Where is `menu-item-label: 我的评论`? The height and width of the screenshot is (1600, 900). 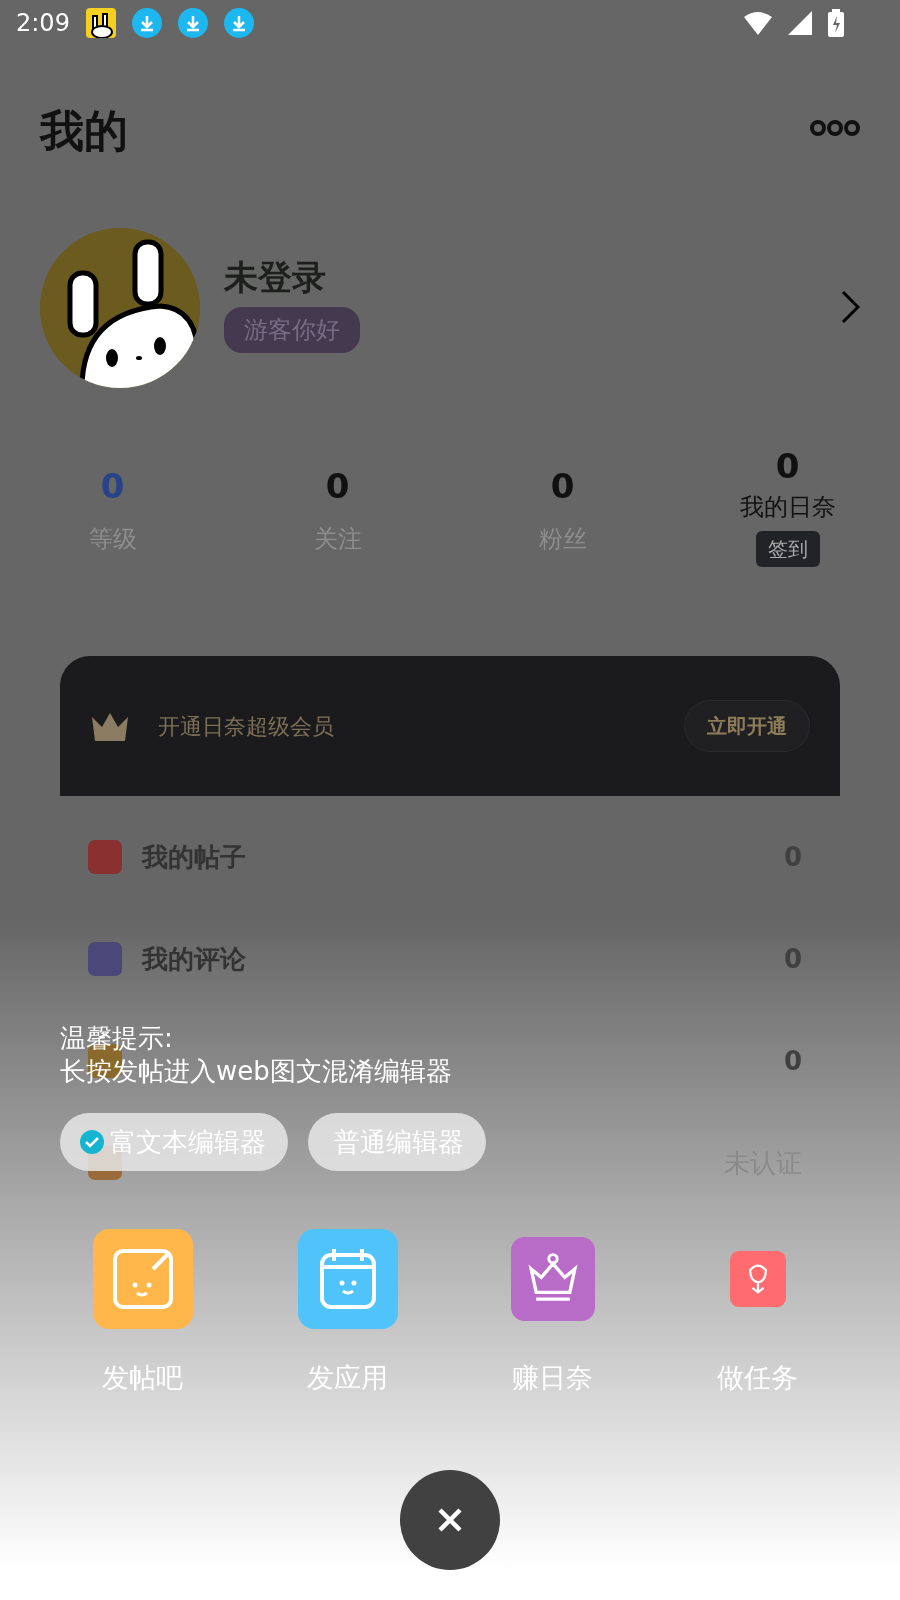
menu-item-label: 我的评论 is located at coordinates (194, 959).